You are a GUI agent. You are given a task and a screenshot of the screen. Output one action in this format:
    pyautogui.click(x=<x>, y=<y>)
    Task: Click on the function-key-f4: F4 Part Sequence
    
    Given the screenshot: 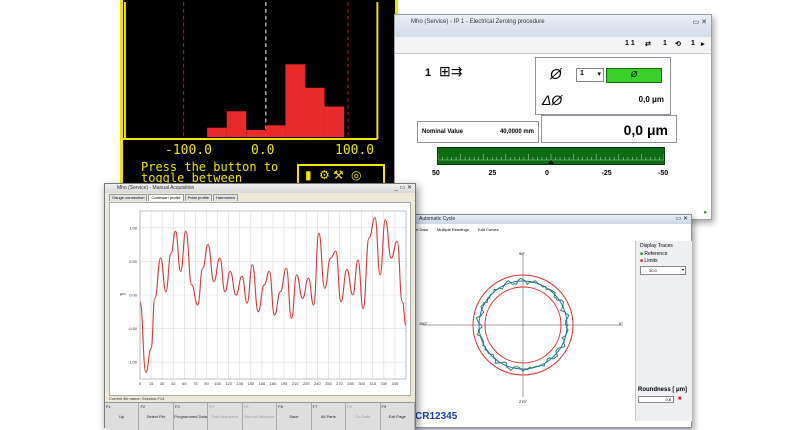 What is the action you would take?
    pyautogui.click(x=225, y=416)
    